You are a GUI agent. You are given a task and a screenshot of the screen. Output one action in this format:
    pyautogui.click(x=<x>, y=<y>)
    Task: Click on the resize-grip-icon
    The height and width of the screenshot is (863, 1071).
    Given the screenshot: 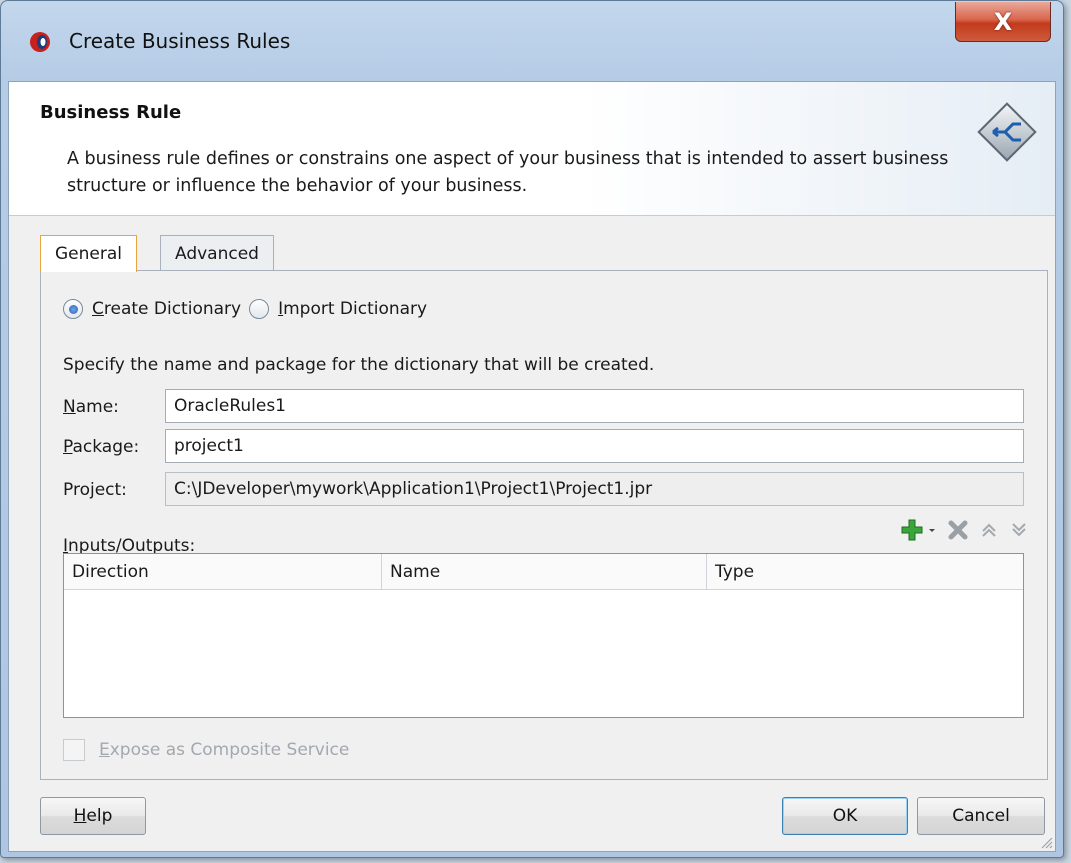 What is the action you would take?
    pyautogui.click(x=1046, y=842)
    